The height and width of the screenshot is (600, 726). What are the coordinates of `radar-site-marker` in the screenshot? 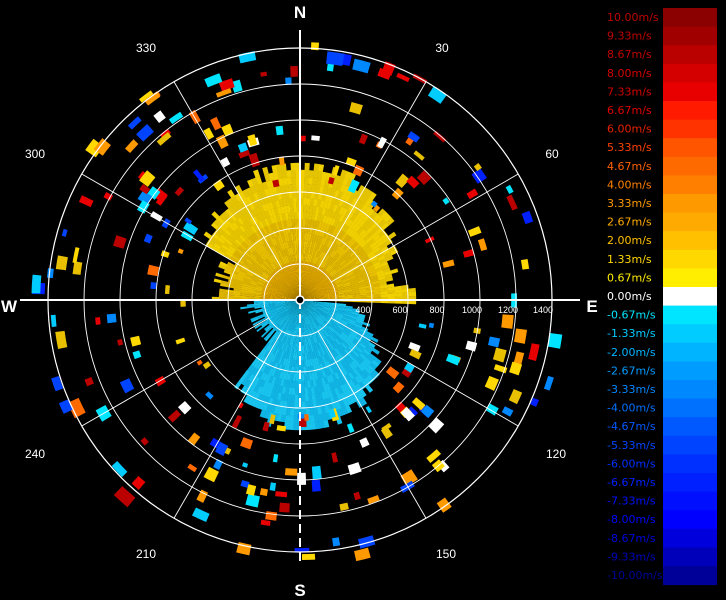 It's located at (300, 300).